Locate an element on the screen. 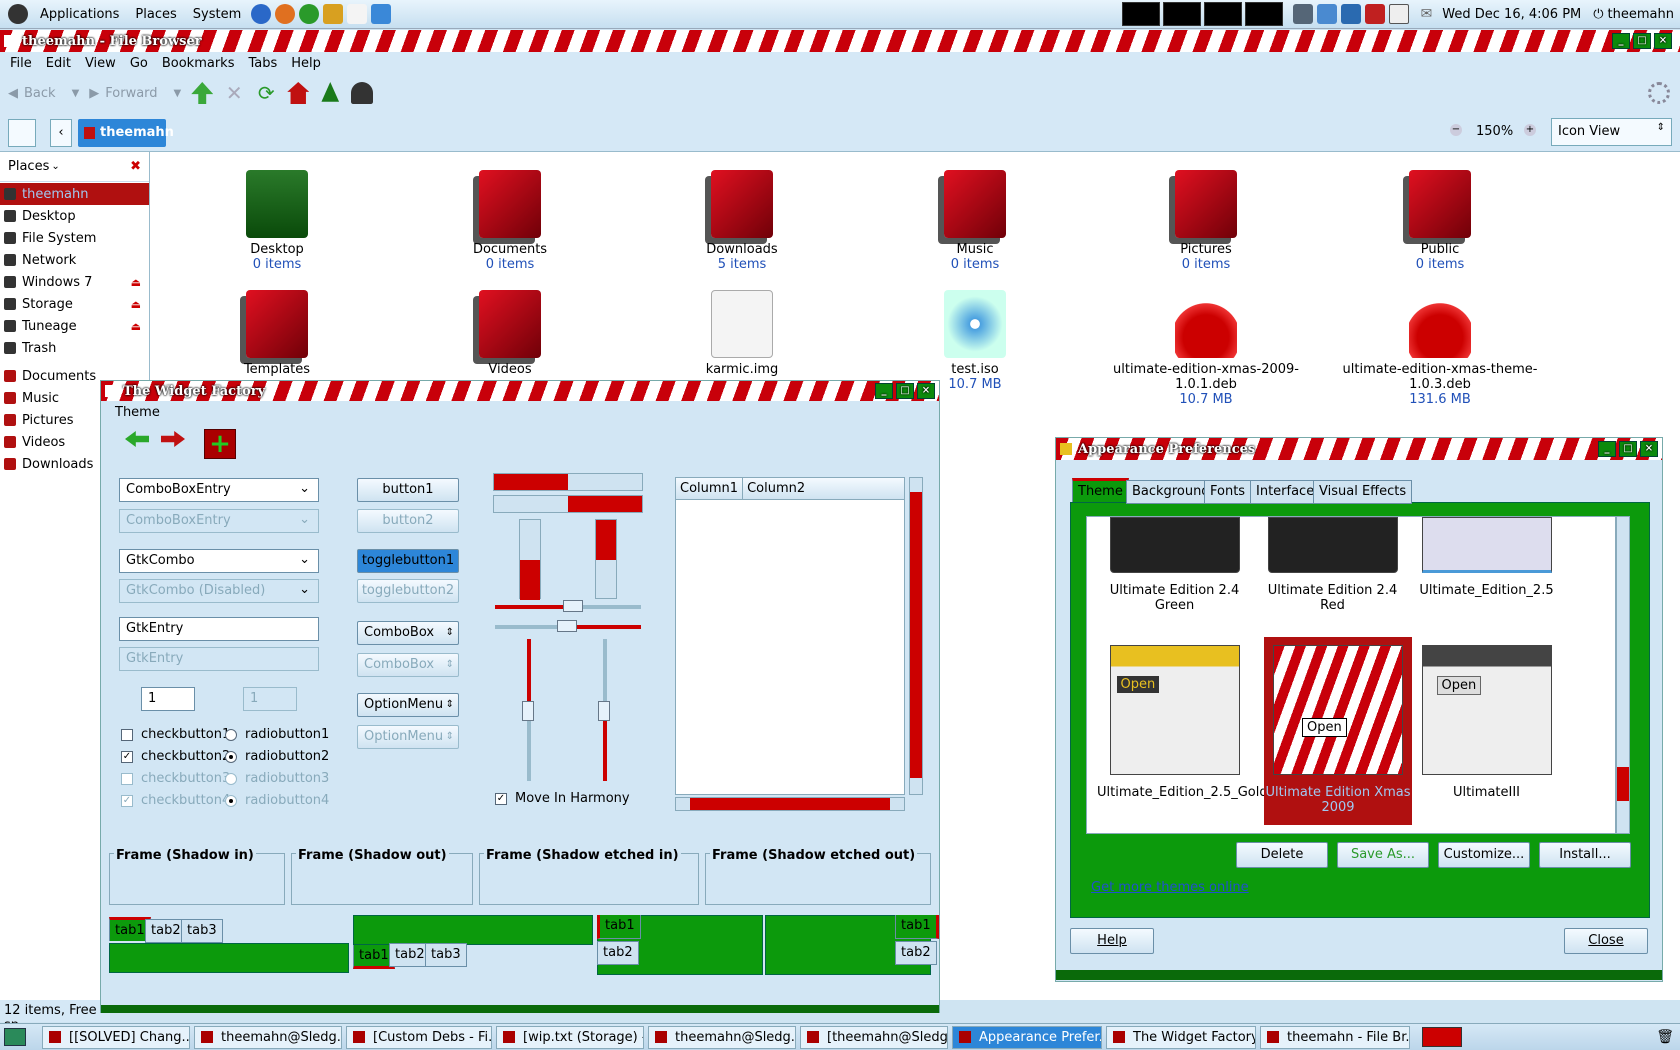 This screenshot has height=1050, width=1680. sidebar-item-file-system: File System is located at coordinates (74, 238).